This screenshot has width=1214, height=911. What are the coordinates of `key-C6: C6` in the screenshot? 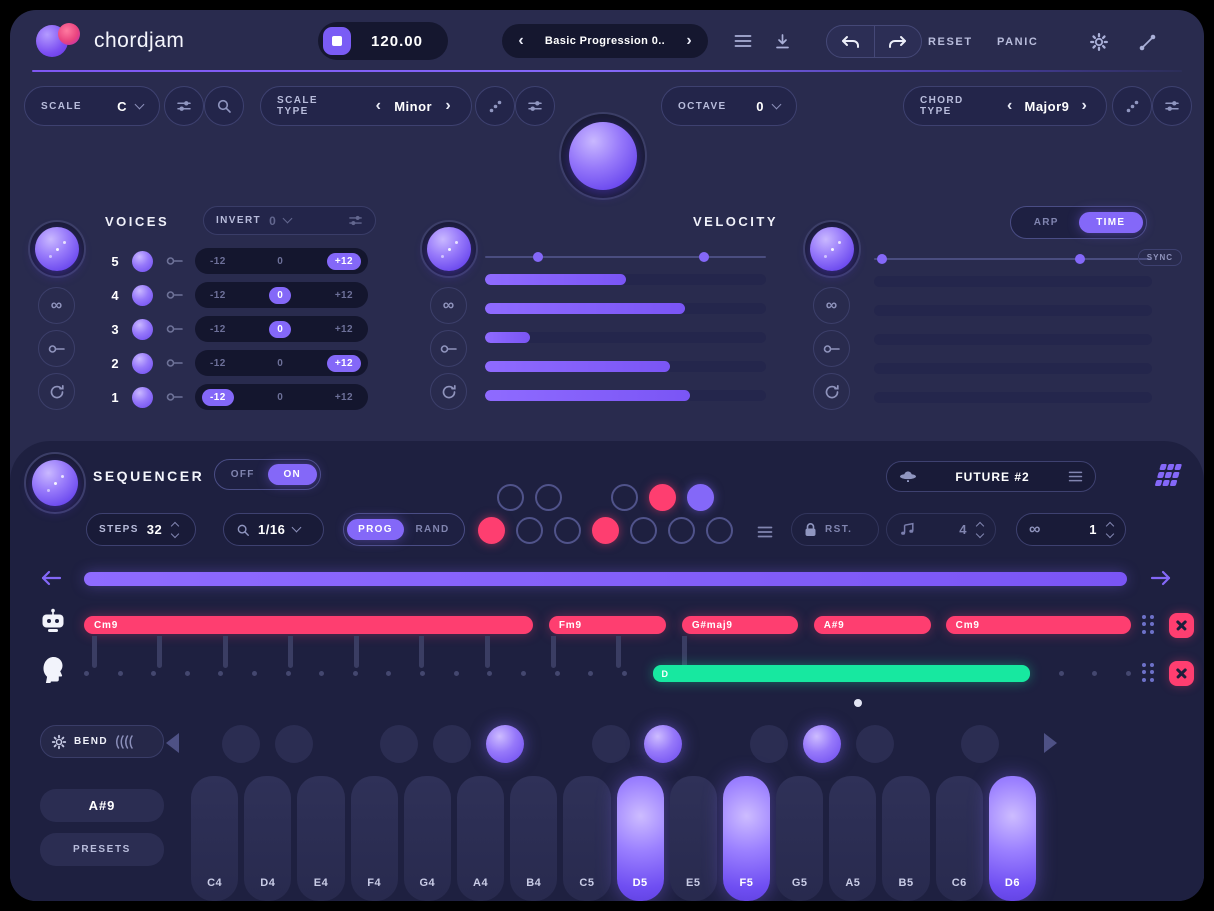 It's located at (959, 838).